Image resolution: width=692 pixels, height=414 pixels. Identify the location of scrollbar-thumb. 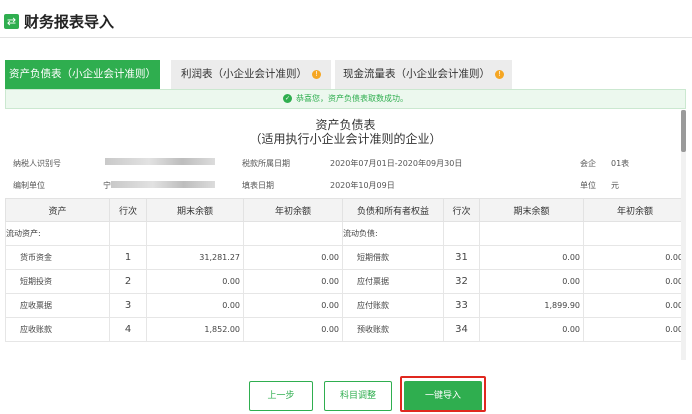
(683, 131).